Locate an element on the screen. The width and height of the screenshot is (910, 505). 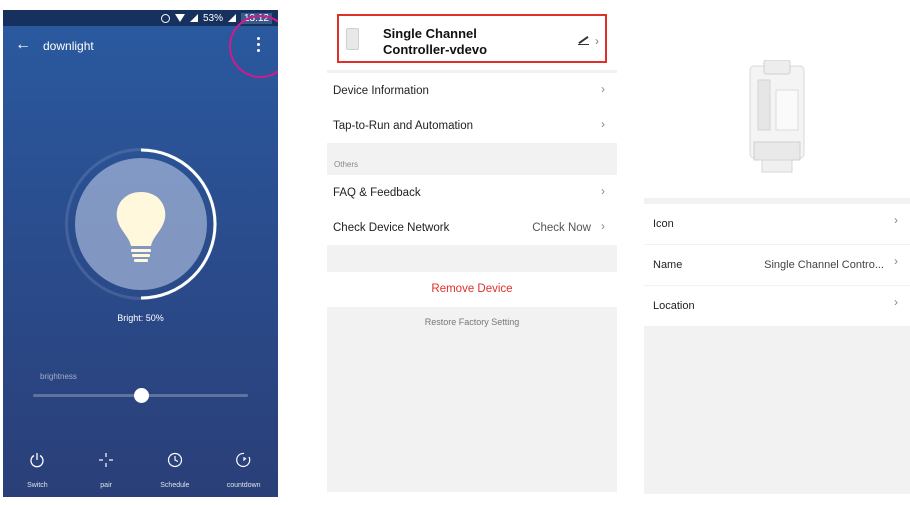
schedule-button: Schedule is located at coordinates (175, 473).